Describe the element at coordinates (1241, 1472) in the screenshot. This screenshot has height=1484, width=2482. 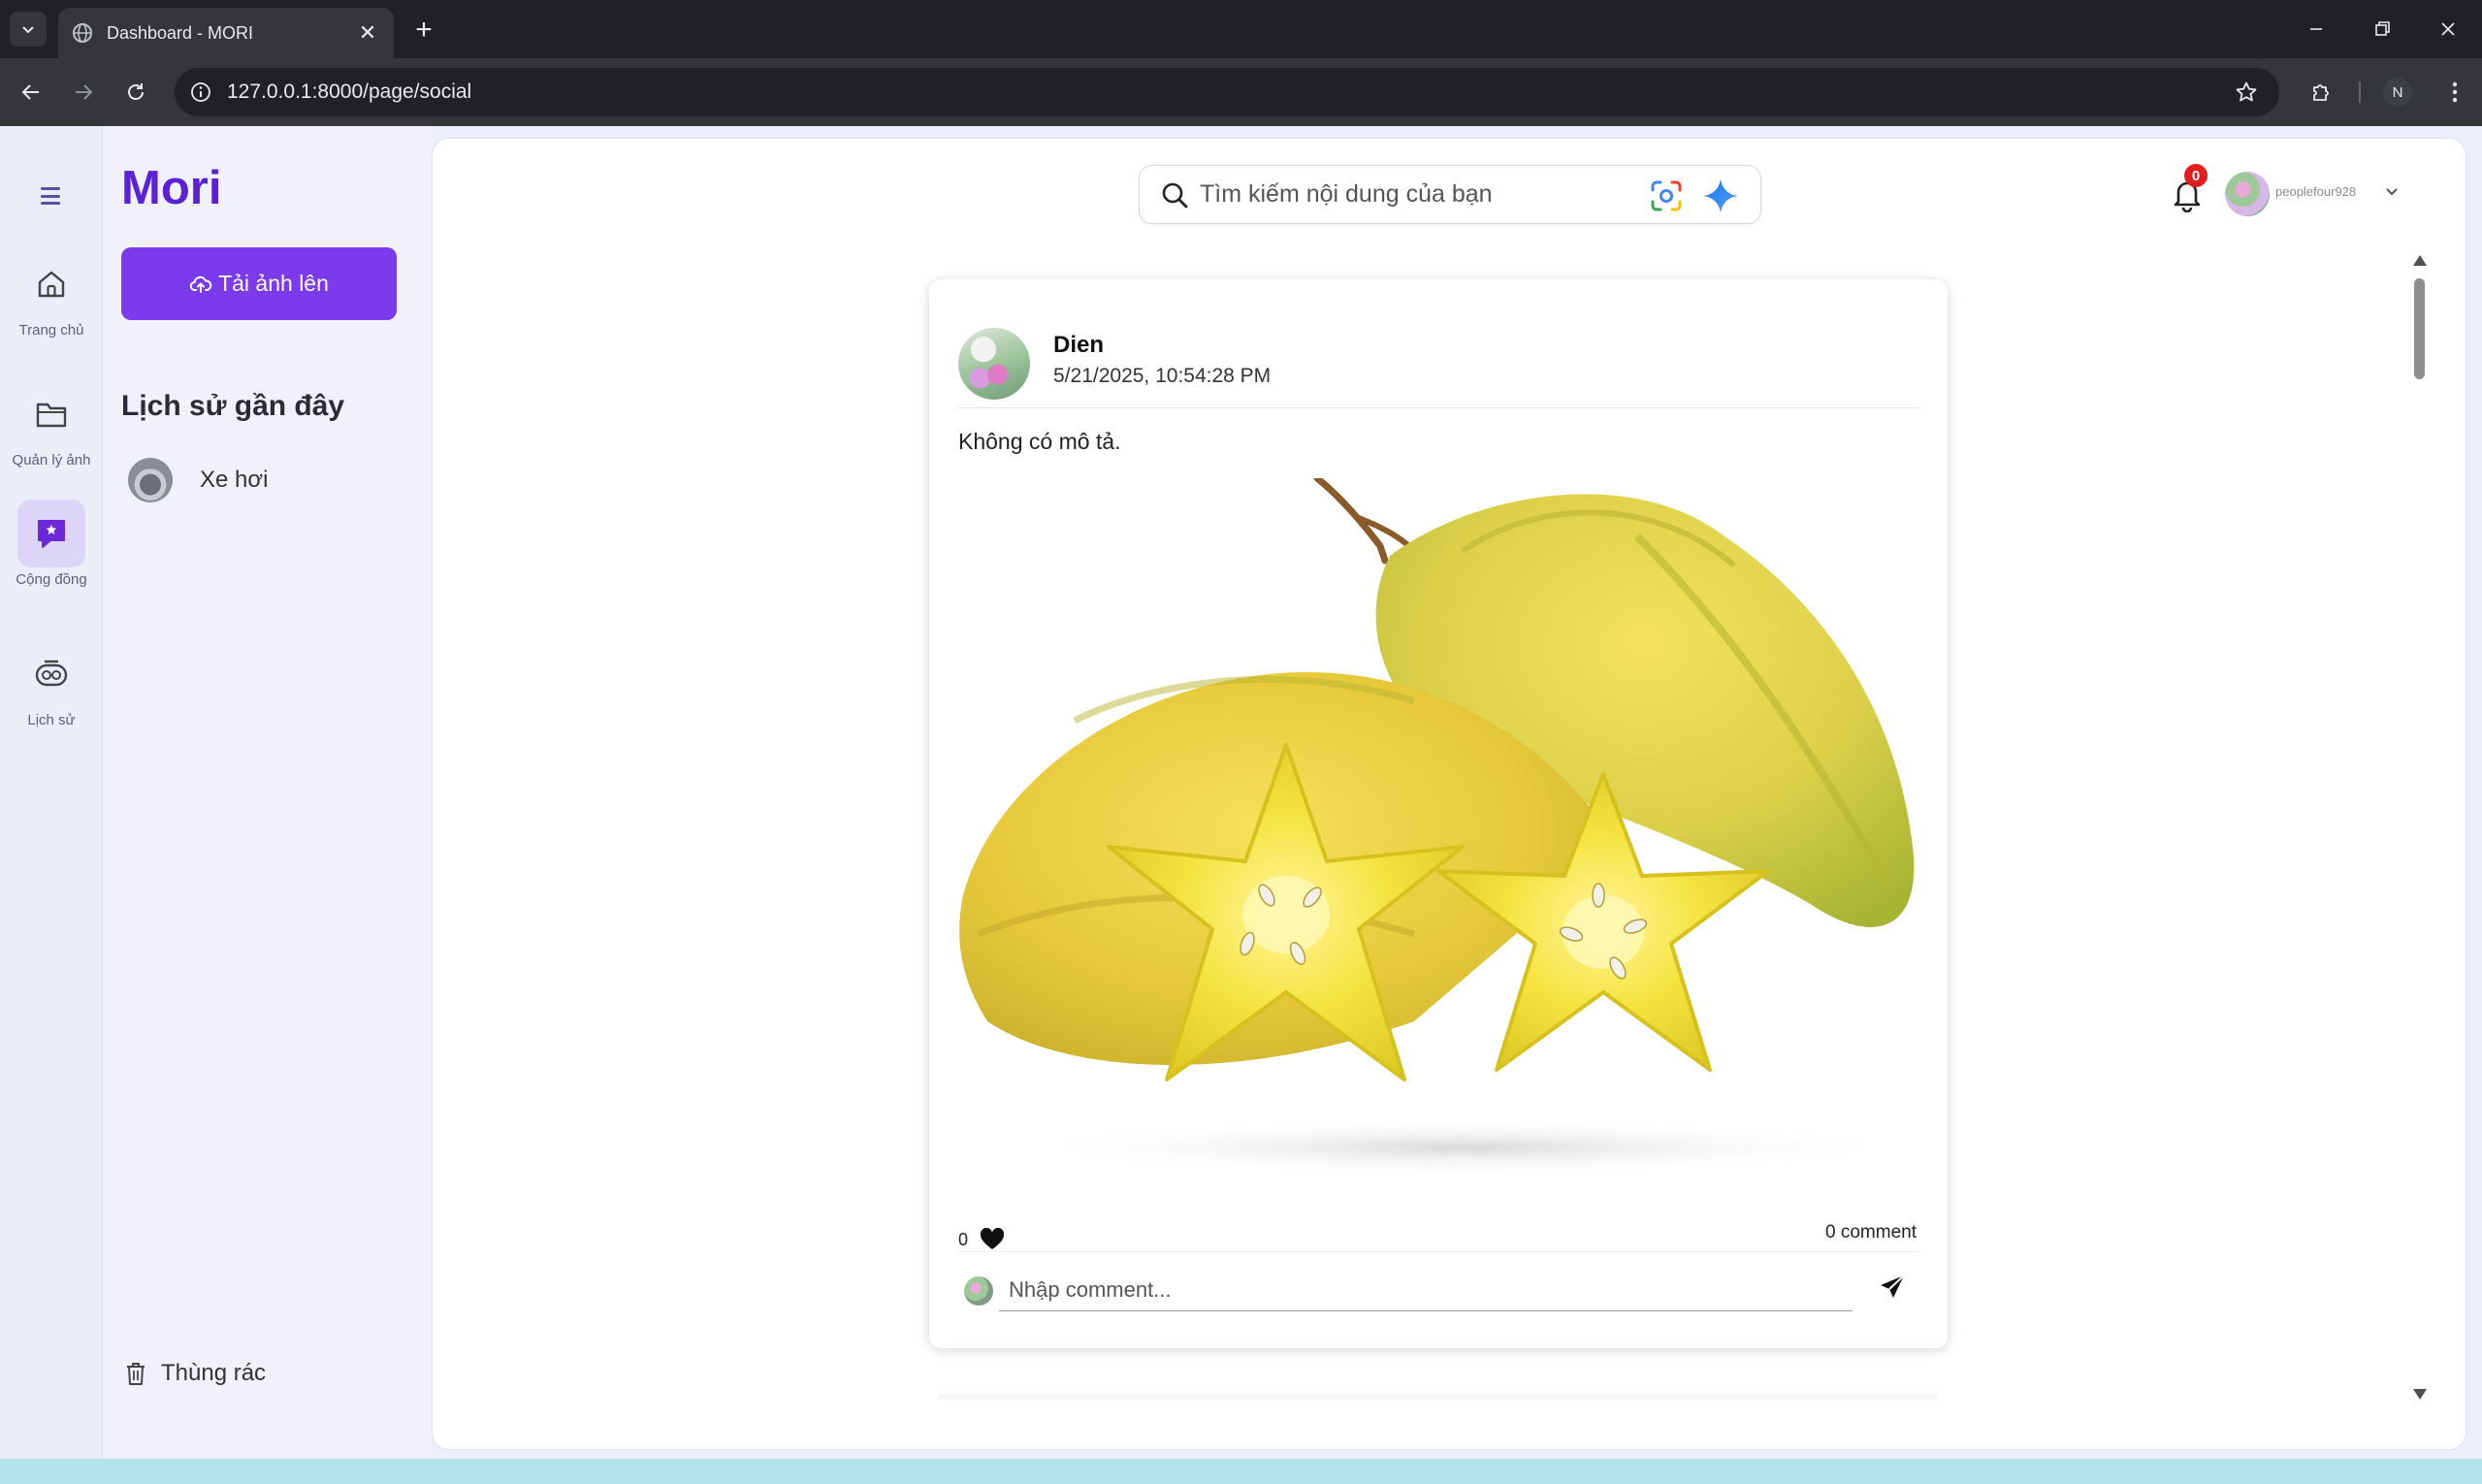
I see `bottom-strip` at that location.